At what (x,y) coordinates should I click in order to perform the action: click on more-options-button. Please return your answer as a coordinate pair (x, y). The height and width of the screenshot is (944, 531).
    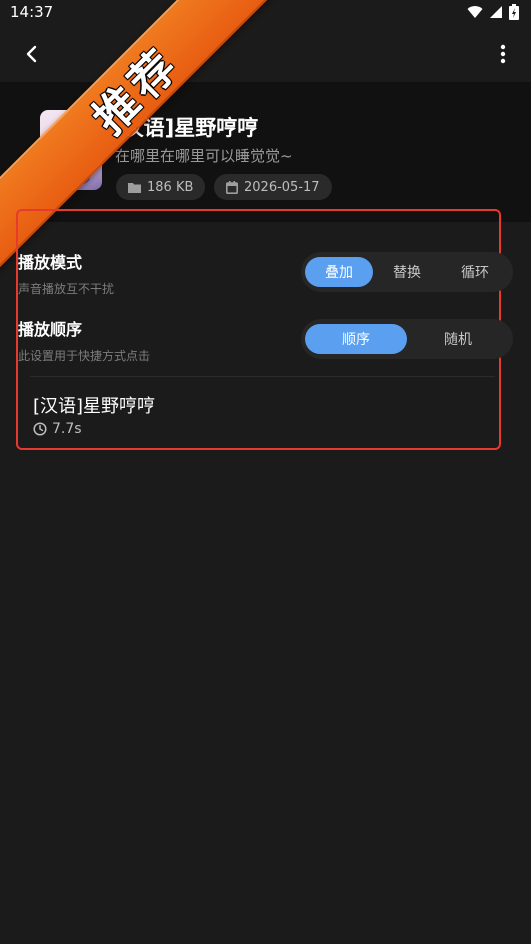
    Looking at the image, I should click on (503, 54).